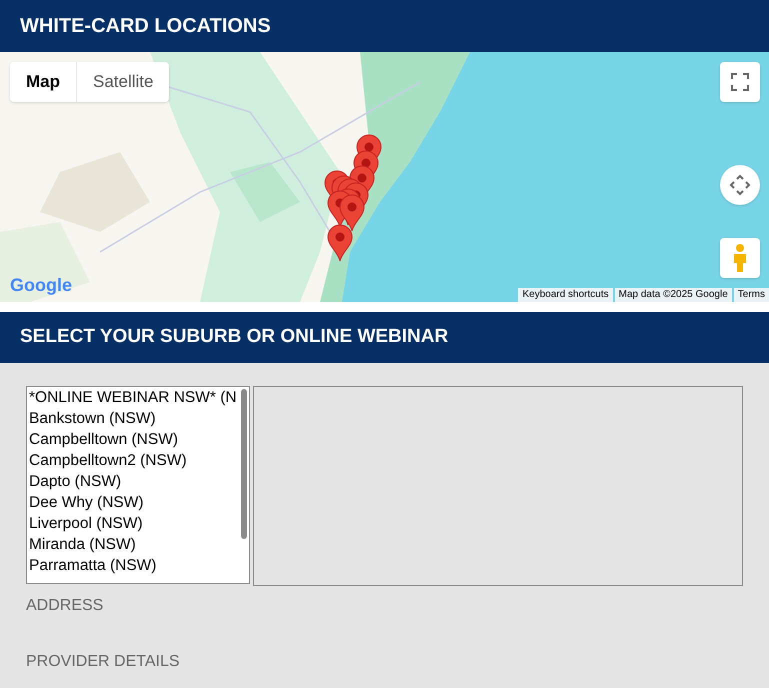  Describe the element at coordinates (139, 460) in the screenshot. I see `suburb-option: Campbelltown2 (NSW)` at that location.